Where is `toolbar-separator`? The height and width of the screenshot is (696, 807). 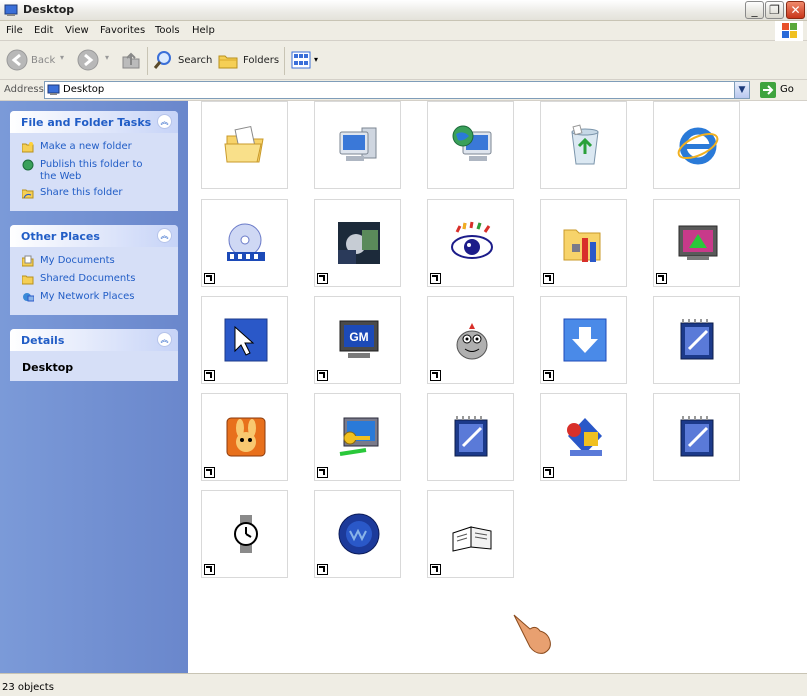 toolbar-separator is located at coordinates (147, 61).